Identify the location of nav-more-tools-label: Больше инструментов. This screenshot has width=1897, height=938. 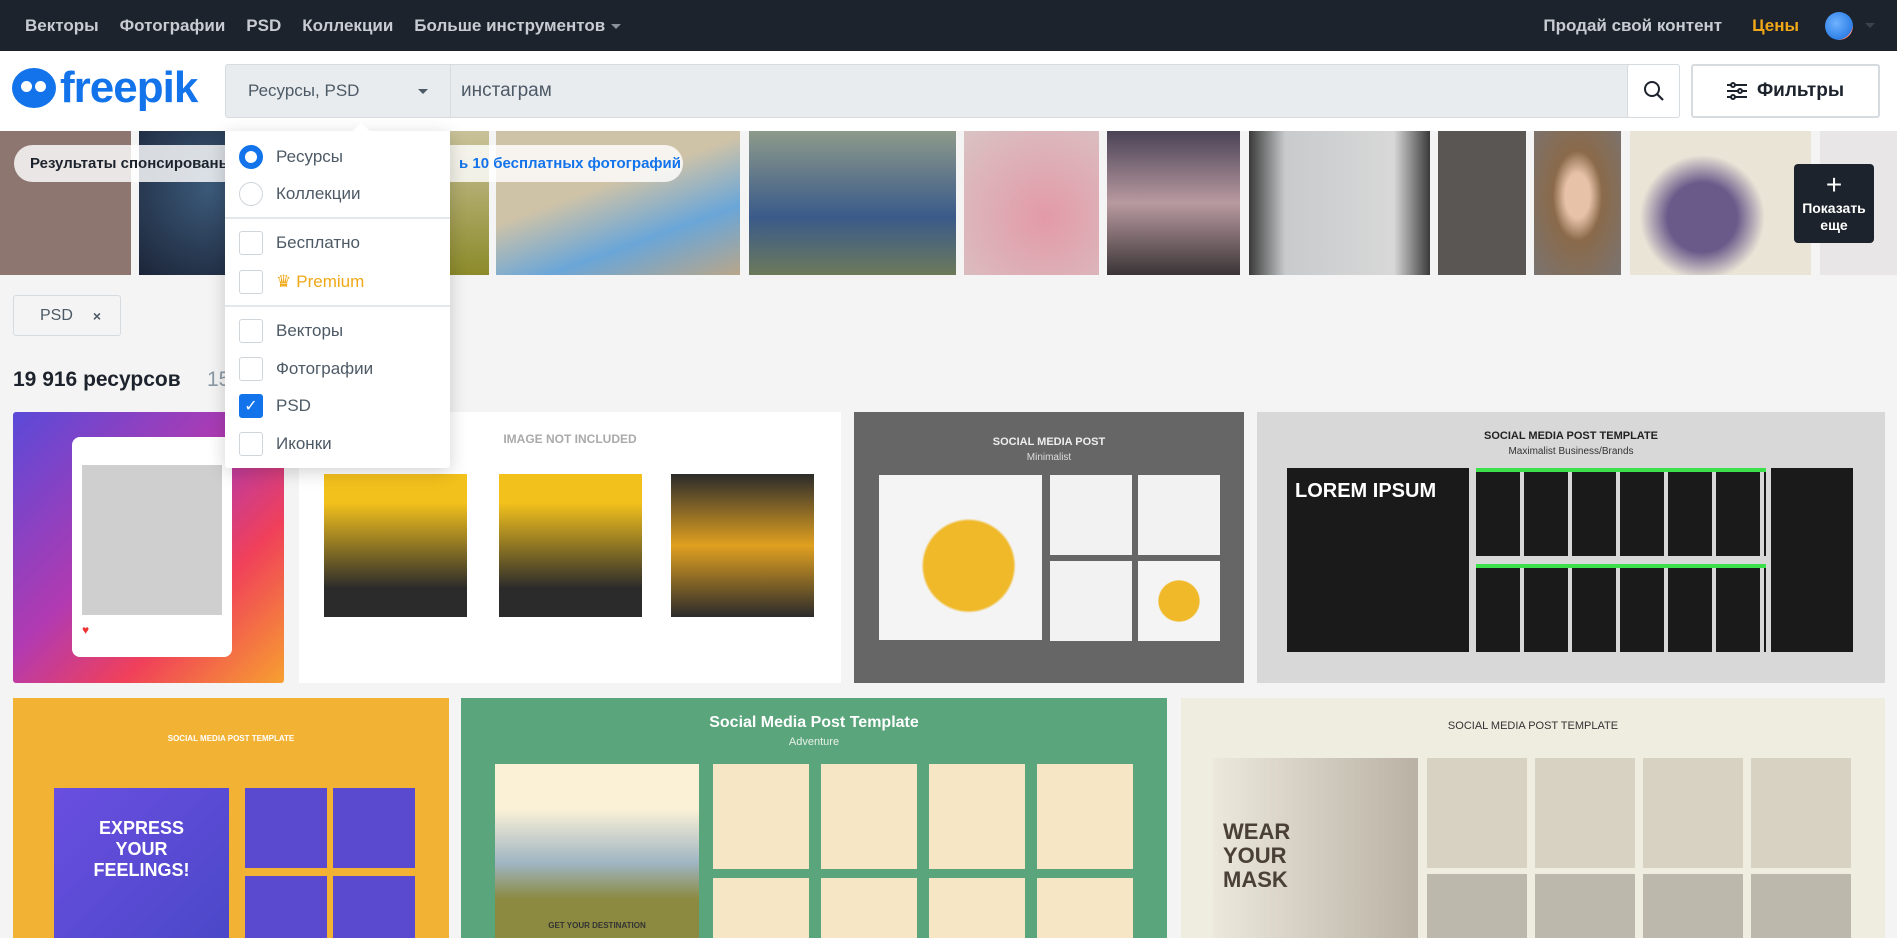
(510, 25).